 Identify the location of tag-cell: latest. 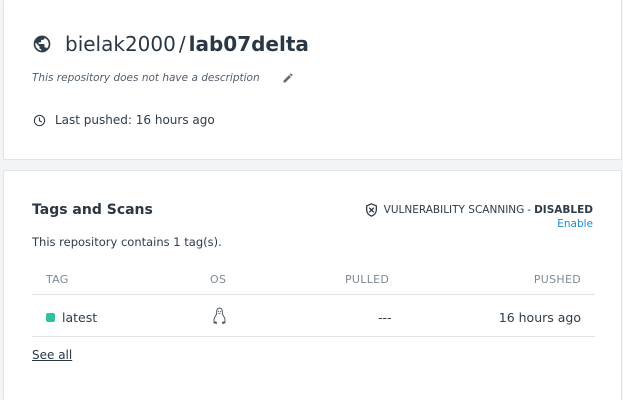
(71, 317).